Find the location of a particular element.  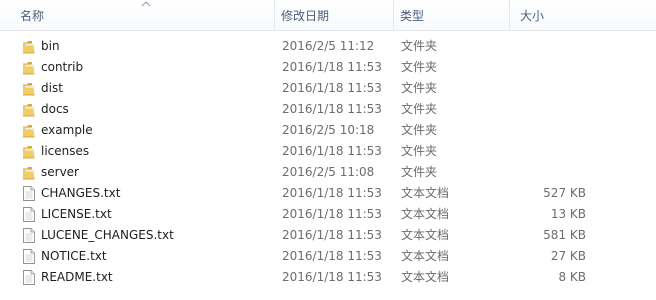

column-header-type: 类型 is located at coordinates (452, 15).